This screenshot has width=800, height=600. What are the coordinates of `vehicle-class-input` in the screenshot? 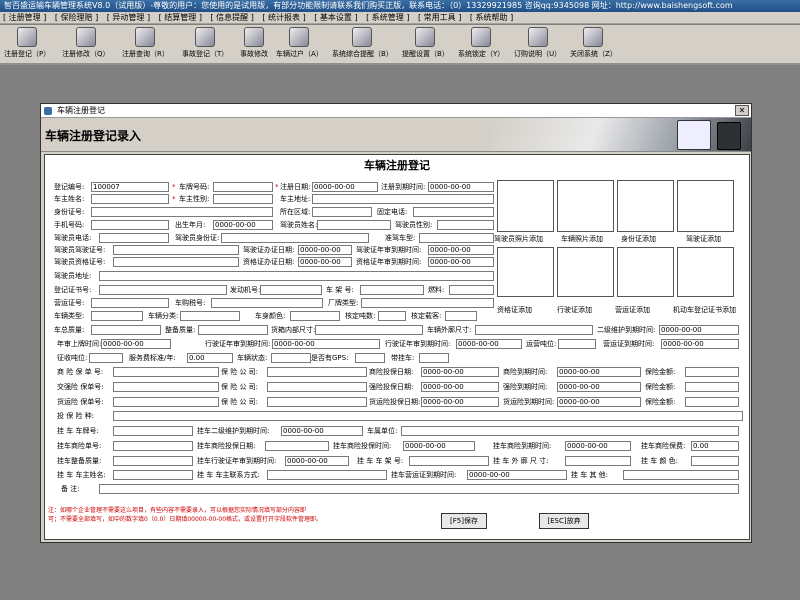 It's located at (210, 316).